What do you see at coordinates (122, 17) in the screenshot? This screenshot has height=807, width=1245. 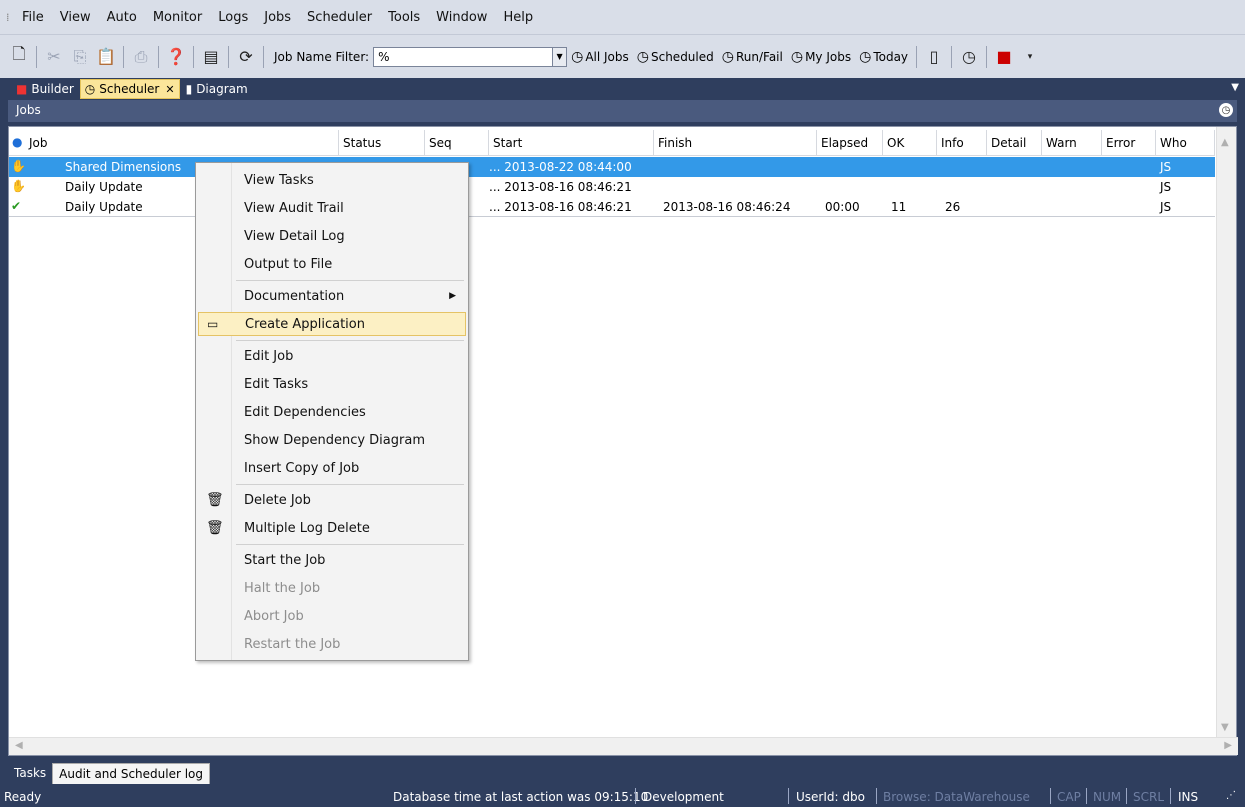 I see `menu-auto: Auto` at bounding box center [122, 17].